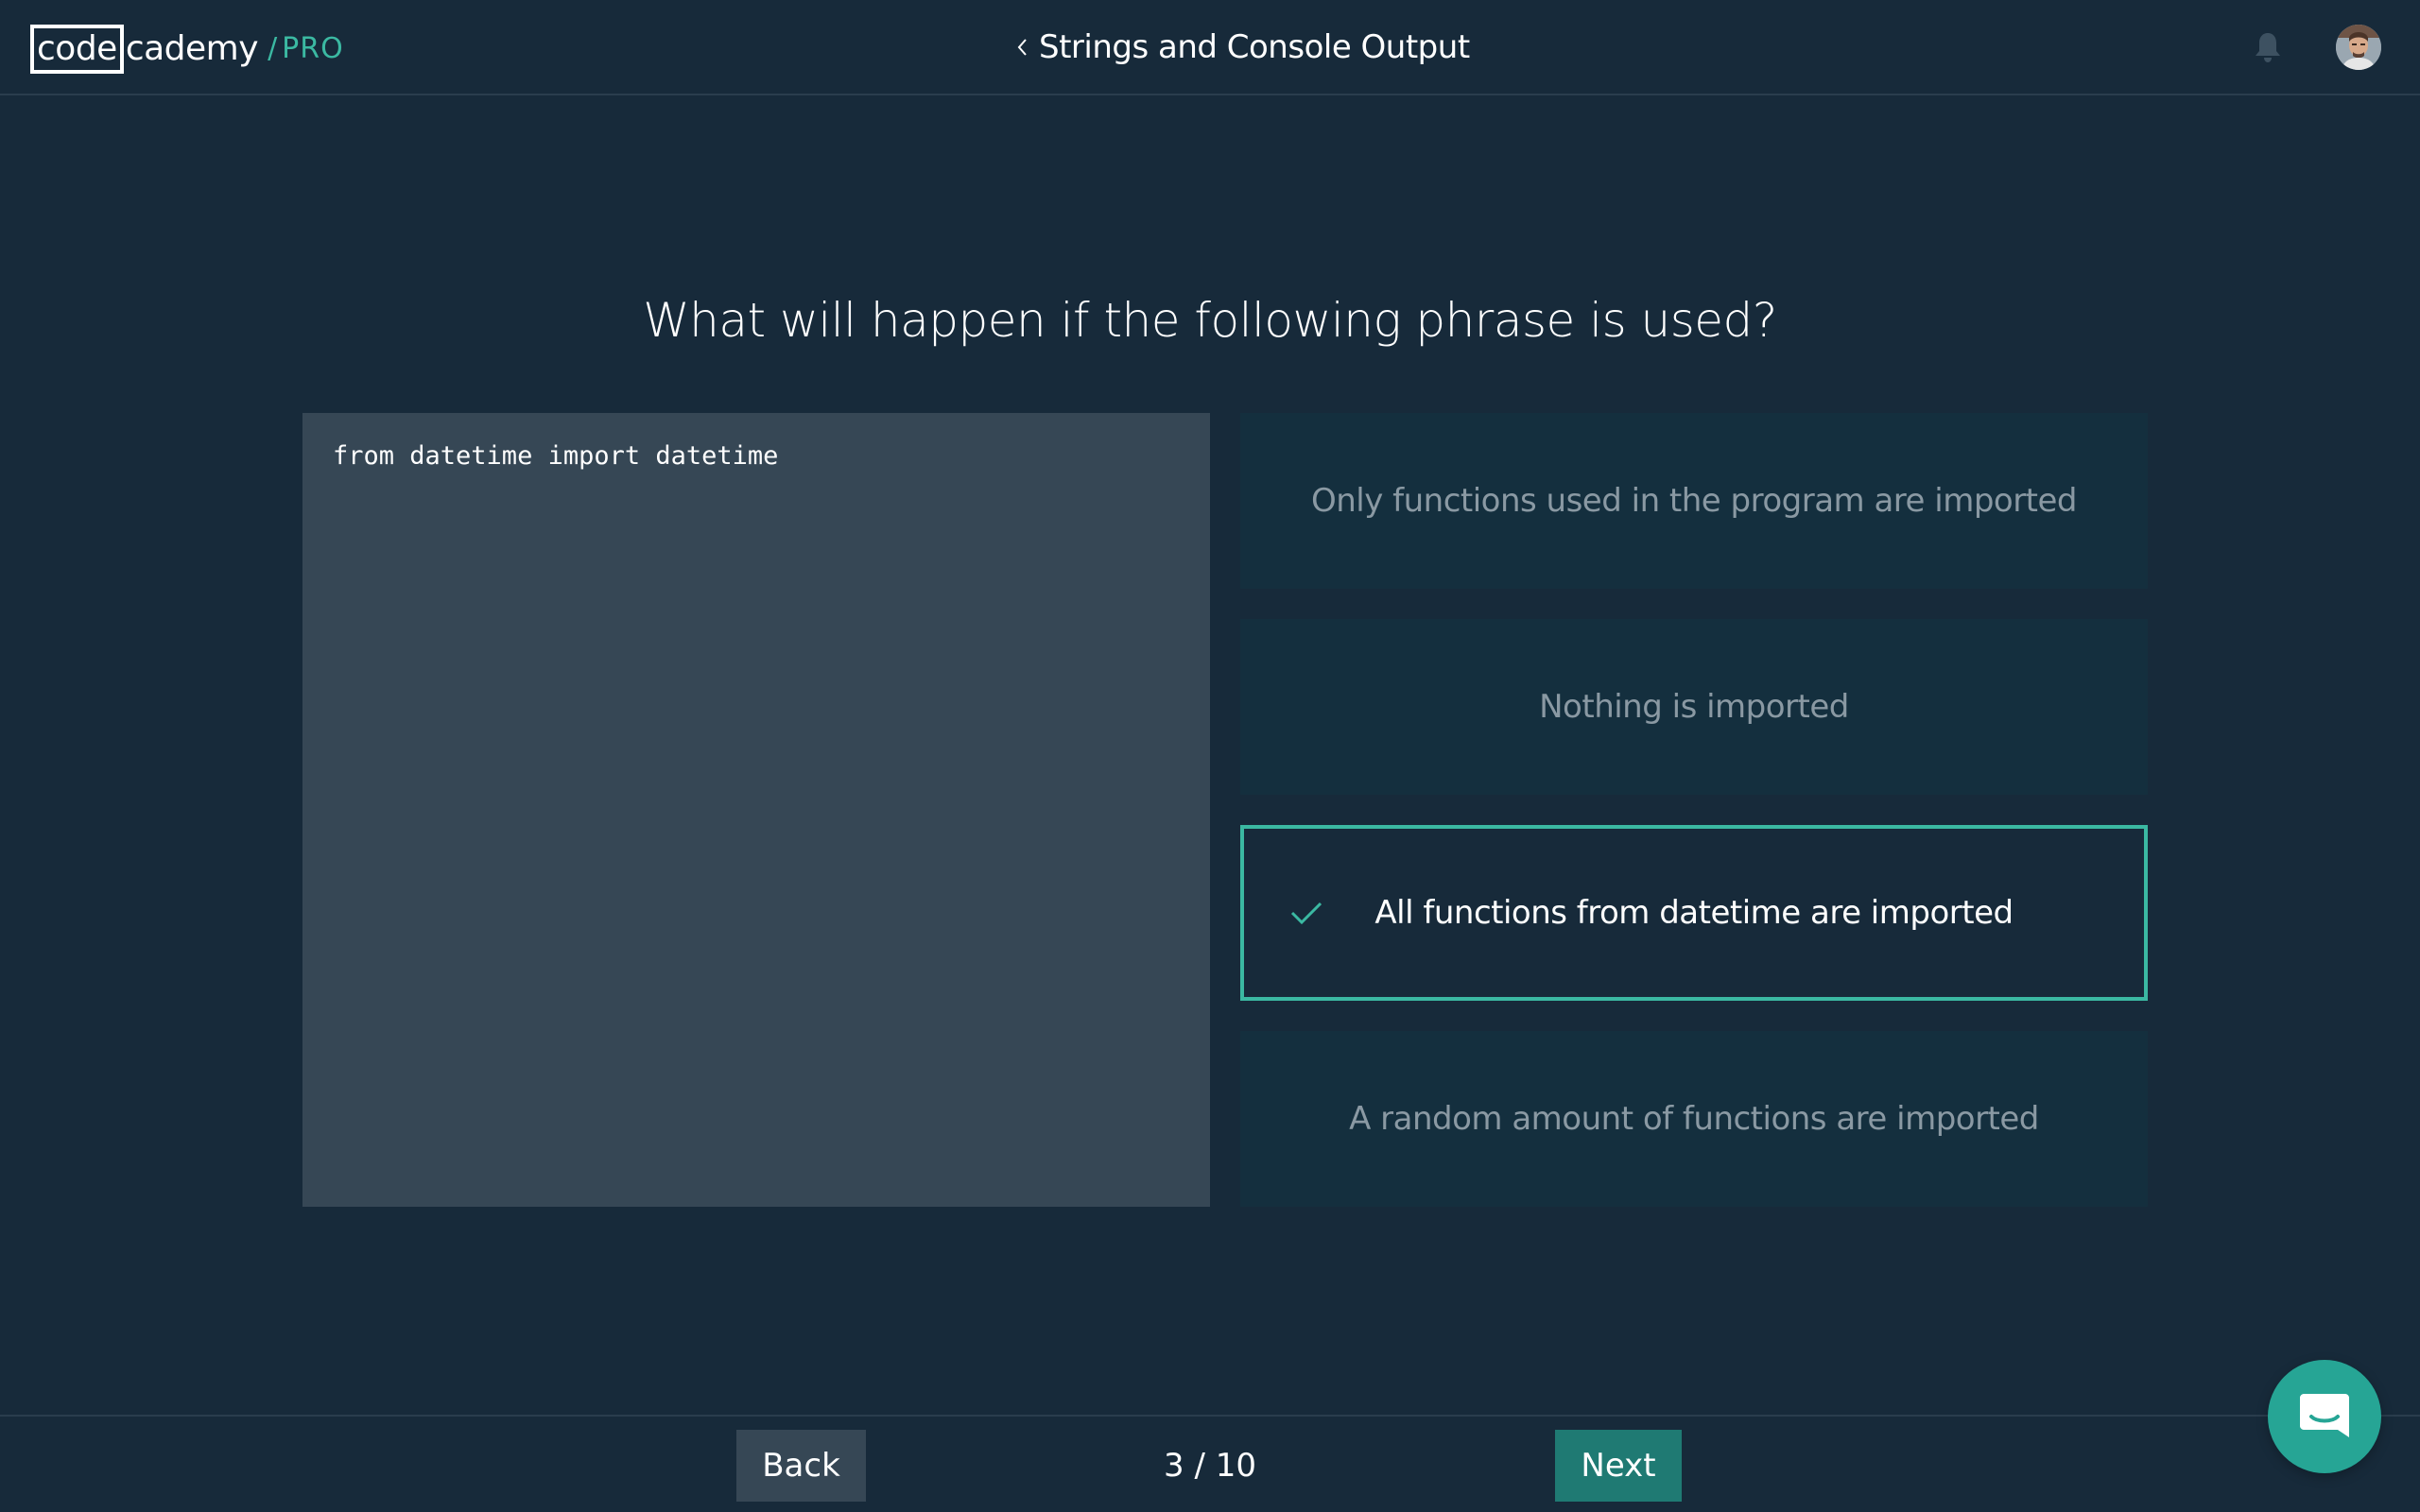  I want to click on chat-launcher-button, so click(2324, 1416).